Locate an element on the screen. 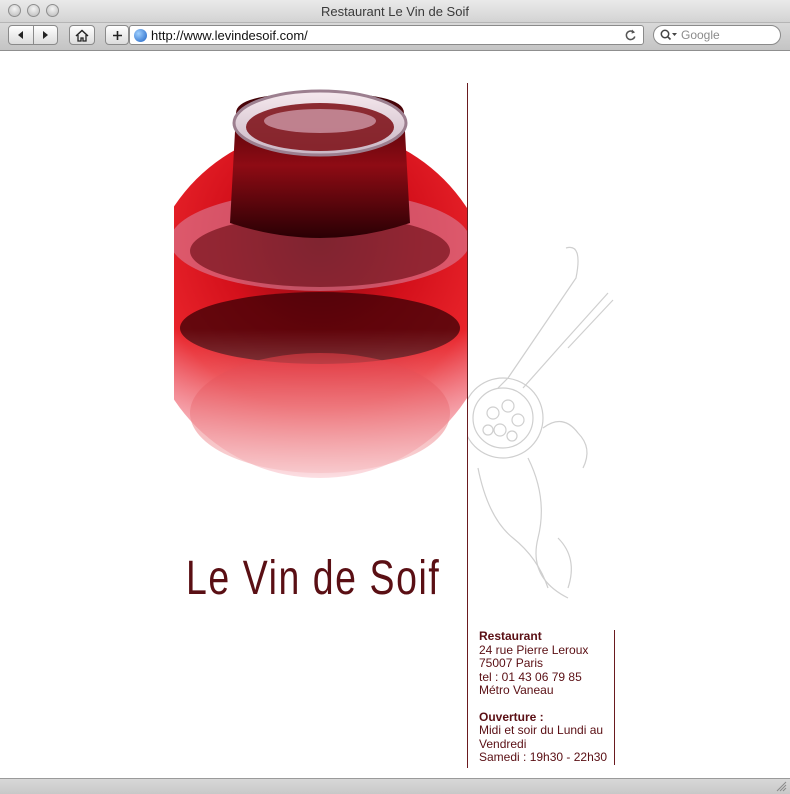 This screenshot has width=790, height=794. back-forward-group is located at coordinates (33, 35).